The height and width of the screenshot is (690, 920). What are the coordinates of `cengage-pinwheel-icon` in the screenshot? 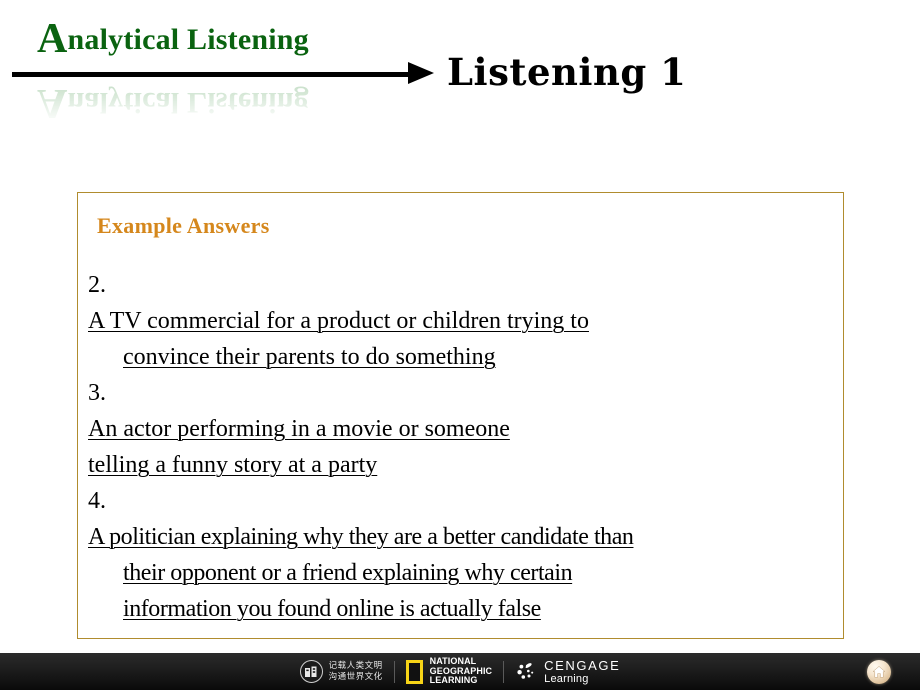 It's located at (526, 672).